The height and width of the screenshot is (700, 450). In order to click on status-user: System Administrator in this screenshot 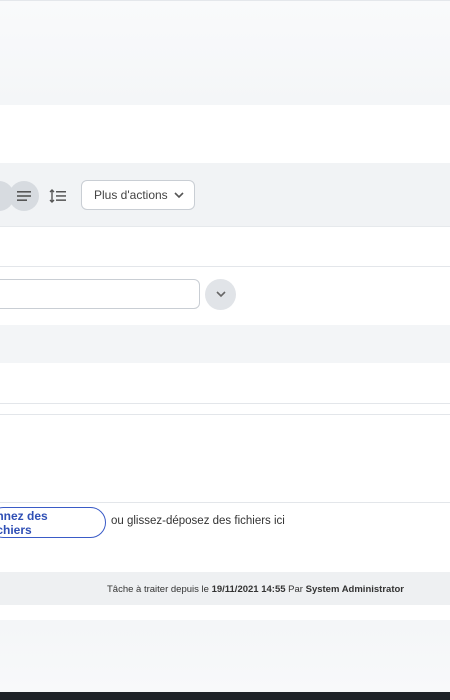, I will do `click(354, 589)`.